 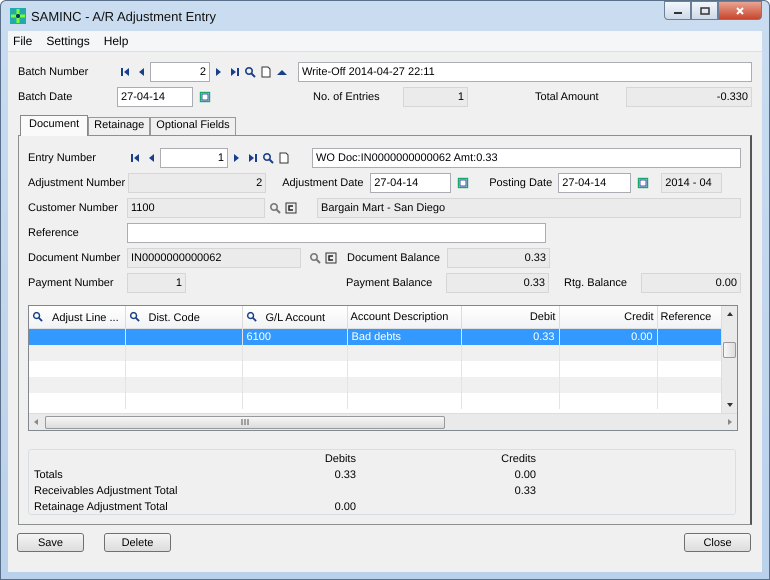 I want to click on field-label: Payment Balance, so click(x=390, y=282).